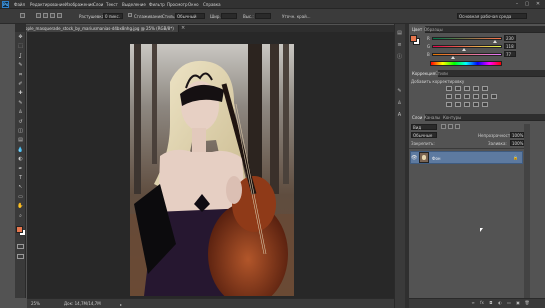 The image size is (545, 308). Describe the element at coordinates (399, 115) in the screenshot. I see `character-panel-icon: A` at that location.